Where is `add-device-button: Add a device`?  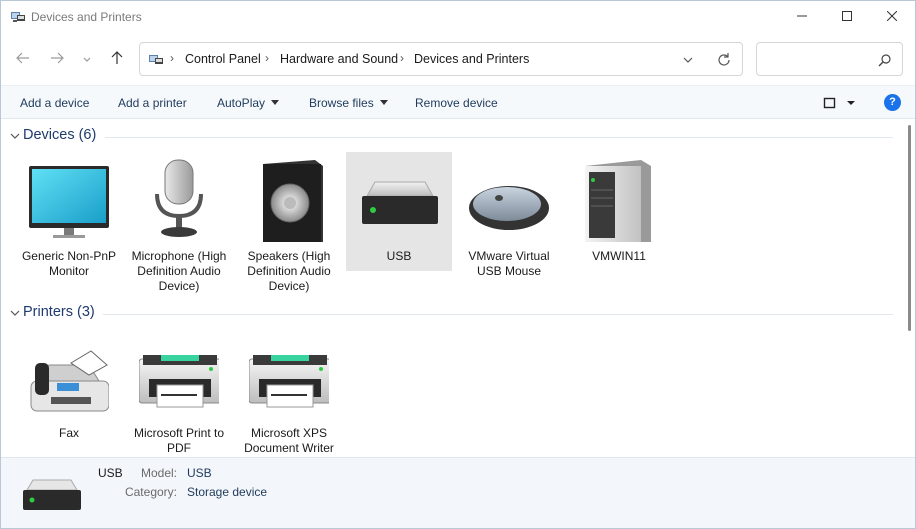
add-device-button: Add a device is located at coordinates (54, 103).